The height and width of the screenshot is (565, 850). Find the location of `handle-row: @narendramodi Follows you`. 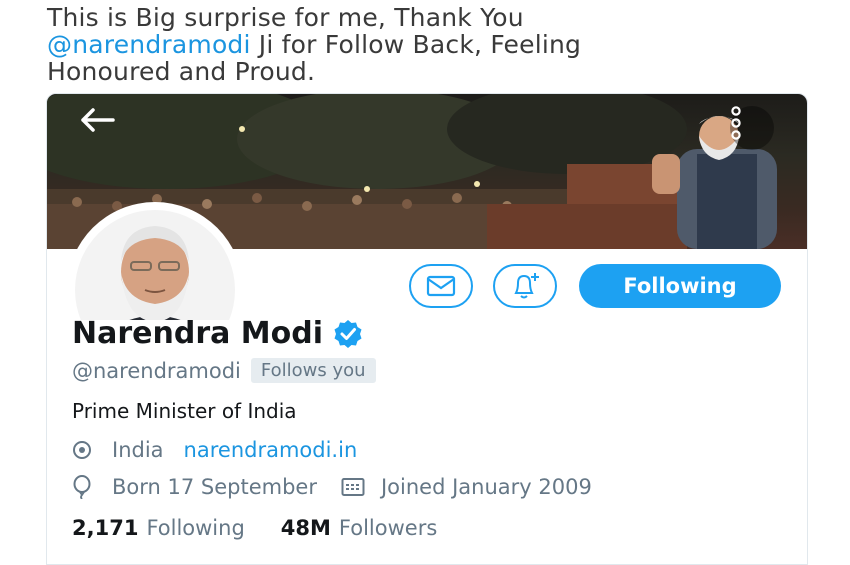

handle-row: @narendramodi Follows you is located at coordinates (224, 370).